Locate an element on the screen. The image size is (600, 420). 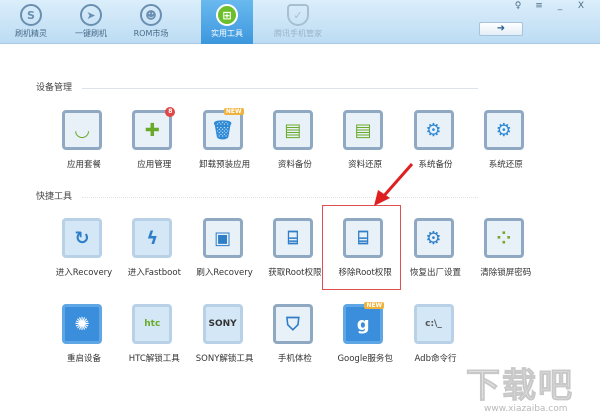
nav-tab-3: ⊞ 实用工具 is located at coordinates (227, 22).